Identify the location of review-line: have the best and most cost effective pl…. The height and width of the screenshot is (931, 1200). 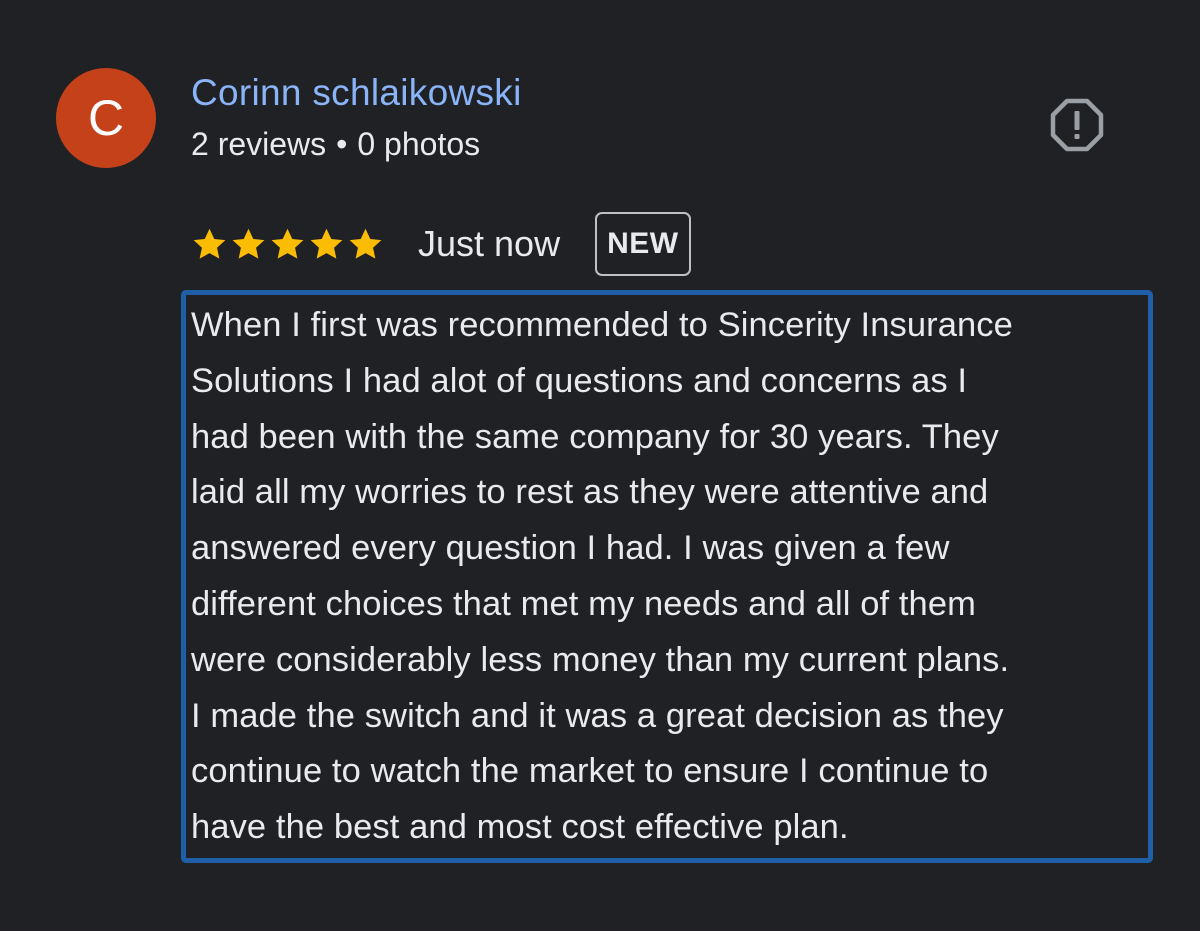
(520, 827).